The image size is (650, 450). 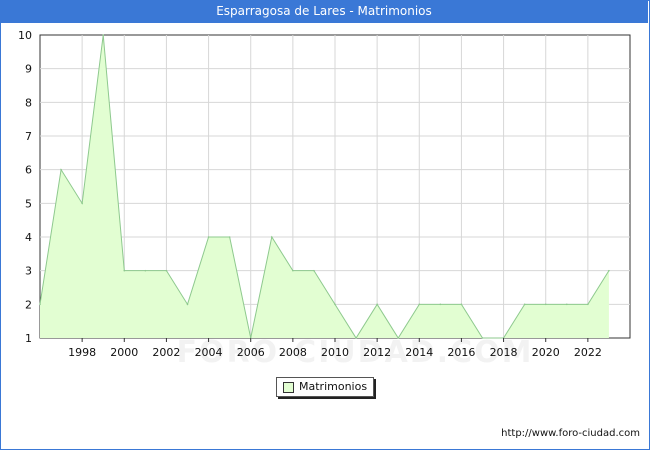 I want to click on x-tick-label: 2018, so click(x=504, y=352).